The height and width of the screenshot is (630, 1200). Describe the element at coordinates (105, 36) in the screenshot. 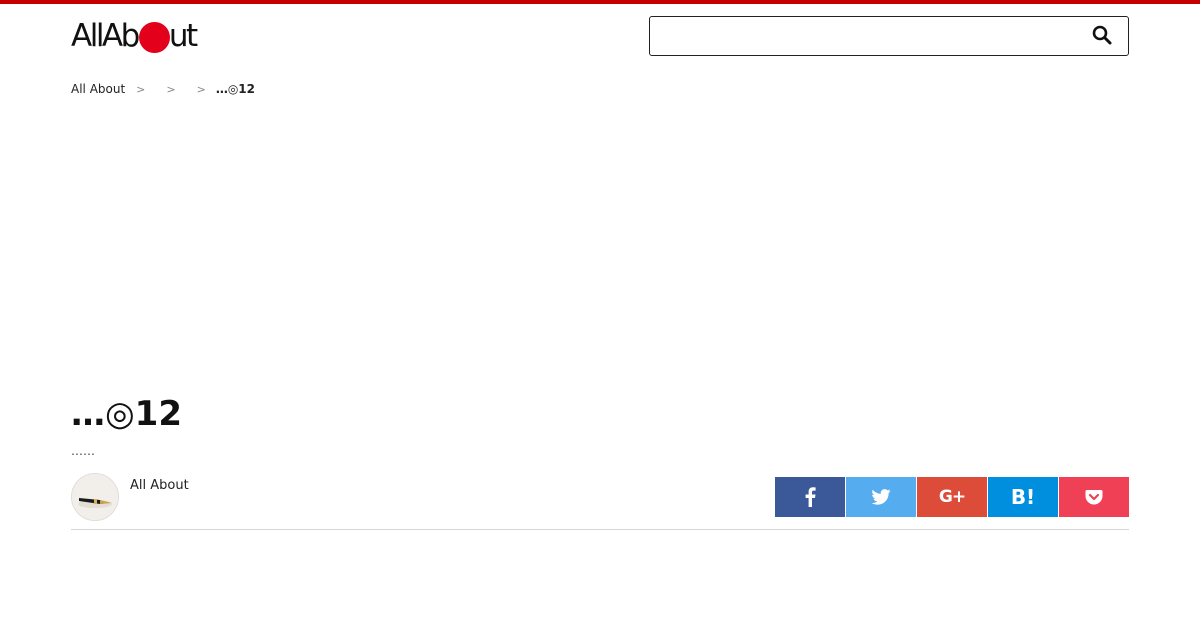

I see `logo-text-left: AllAb` at that location.